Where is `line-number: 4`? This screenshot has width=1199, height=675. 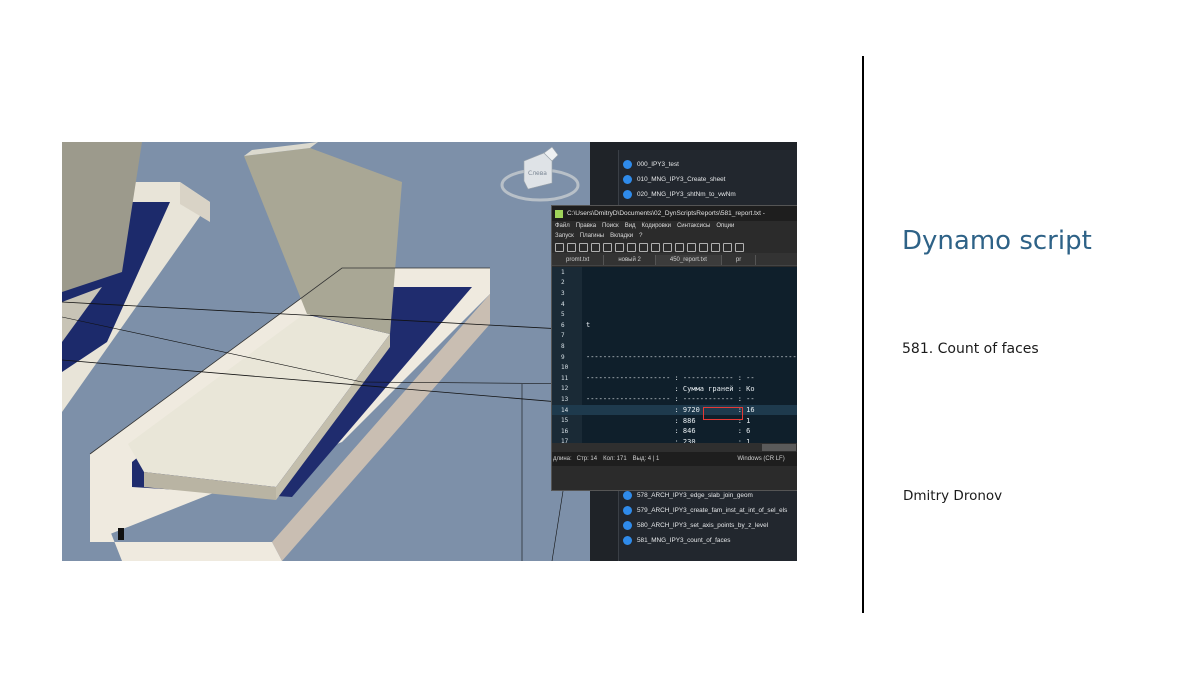 line-number: 4 is located at coordinates (563, 304).